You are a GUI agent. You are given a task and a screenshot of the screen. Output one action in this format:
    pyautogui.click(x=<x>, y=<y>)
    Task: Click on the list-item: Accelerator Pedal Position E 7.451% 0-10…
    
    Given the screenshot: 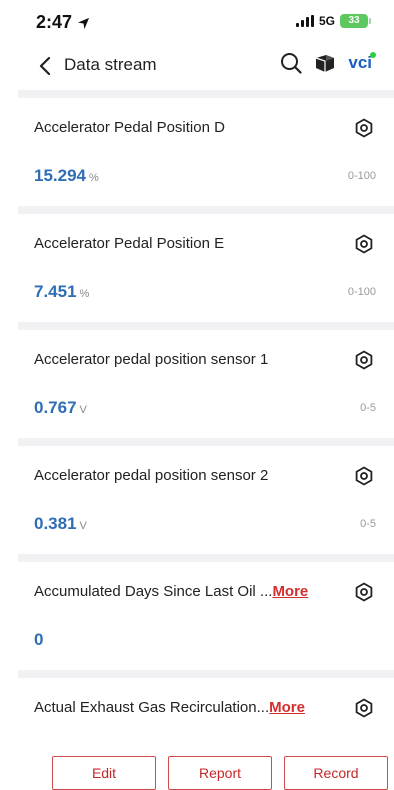 What is the action you would take?
    pyautogui.click(x=206, y=268)
    